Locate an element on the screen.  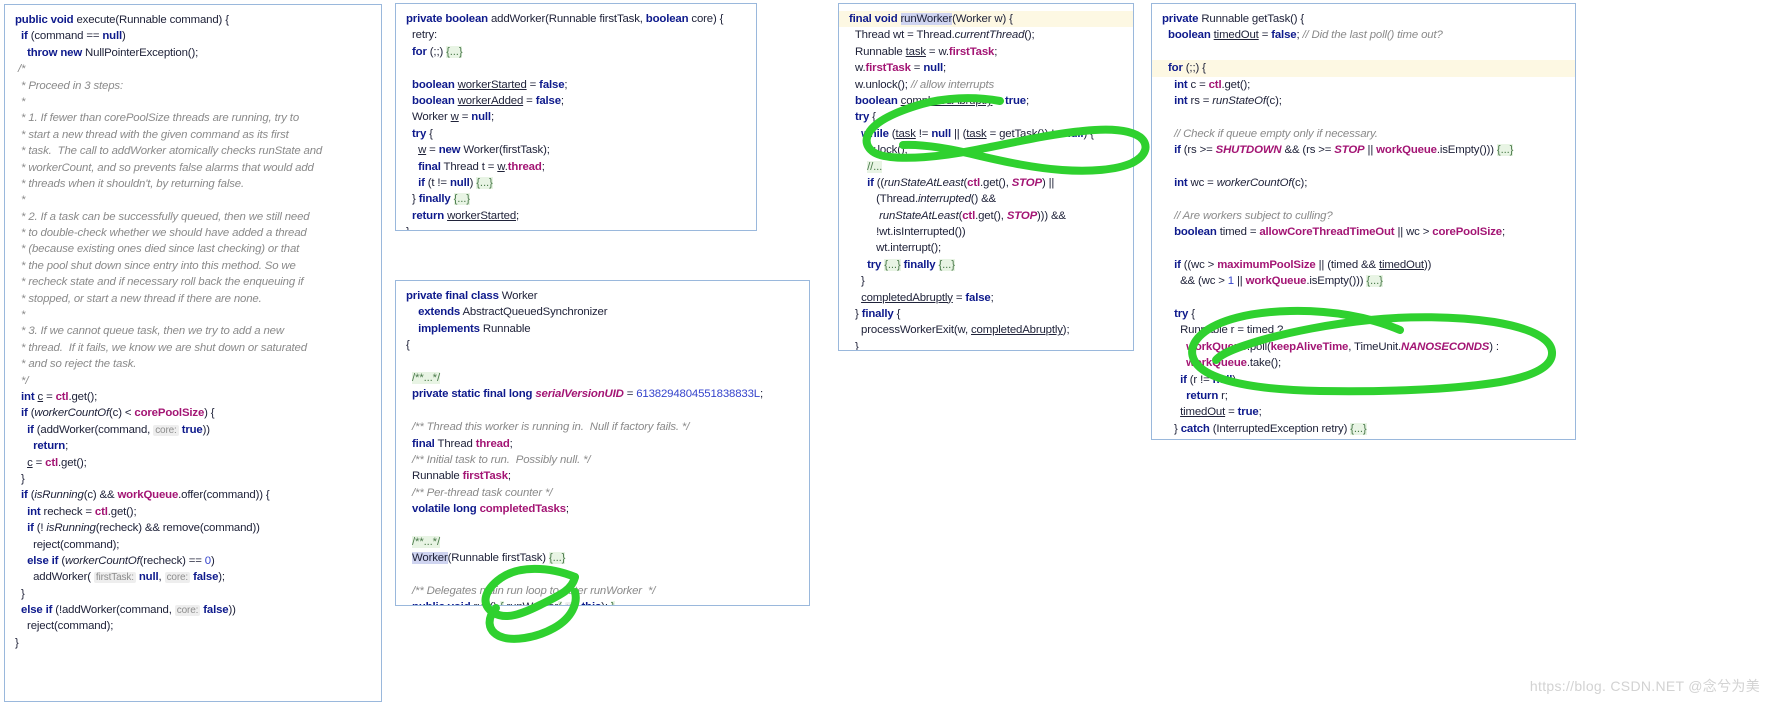
code-line: for (;;) {...} is located at coordinates (437, 51).